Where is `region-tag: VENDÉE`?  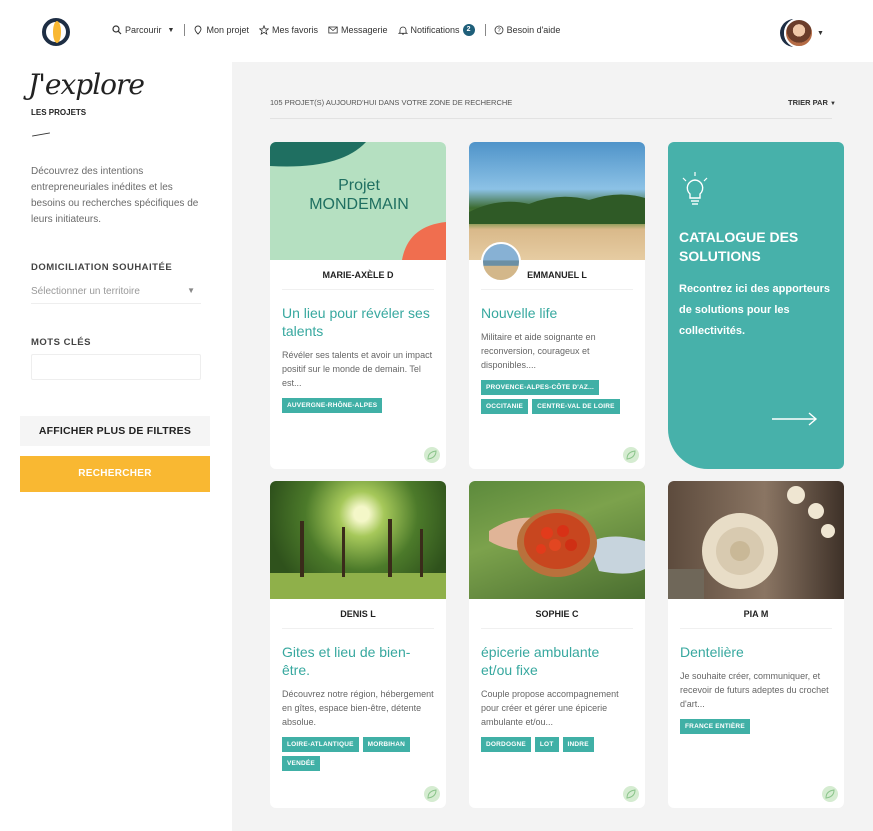 region-tag: VENDÉE is located at coordinates (301, 763).